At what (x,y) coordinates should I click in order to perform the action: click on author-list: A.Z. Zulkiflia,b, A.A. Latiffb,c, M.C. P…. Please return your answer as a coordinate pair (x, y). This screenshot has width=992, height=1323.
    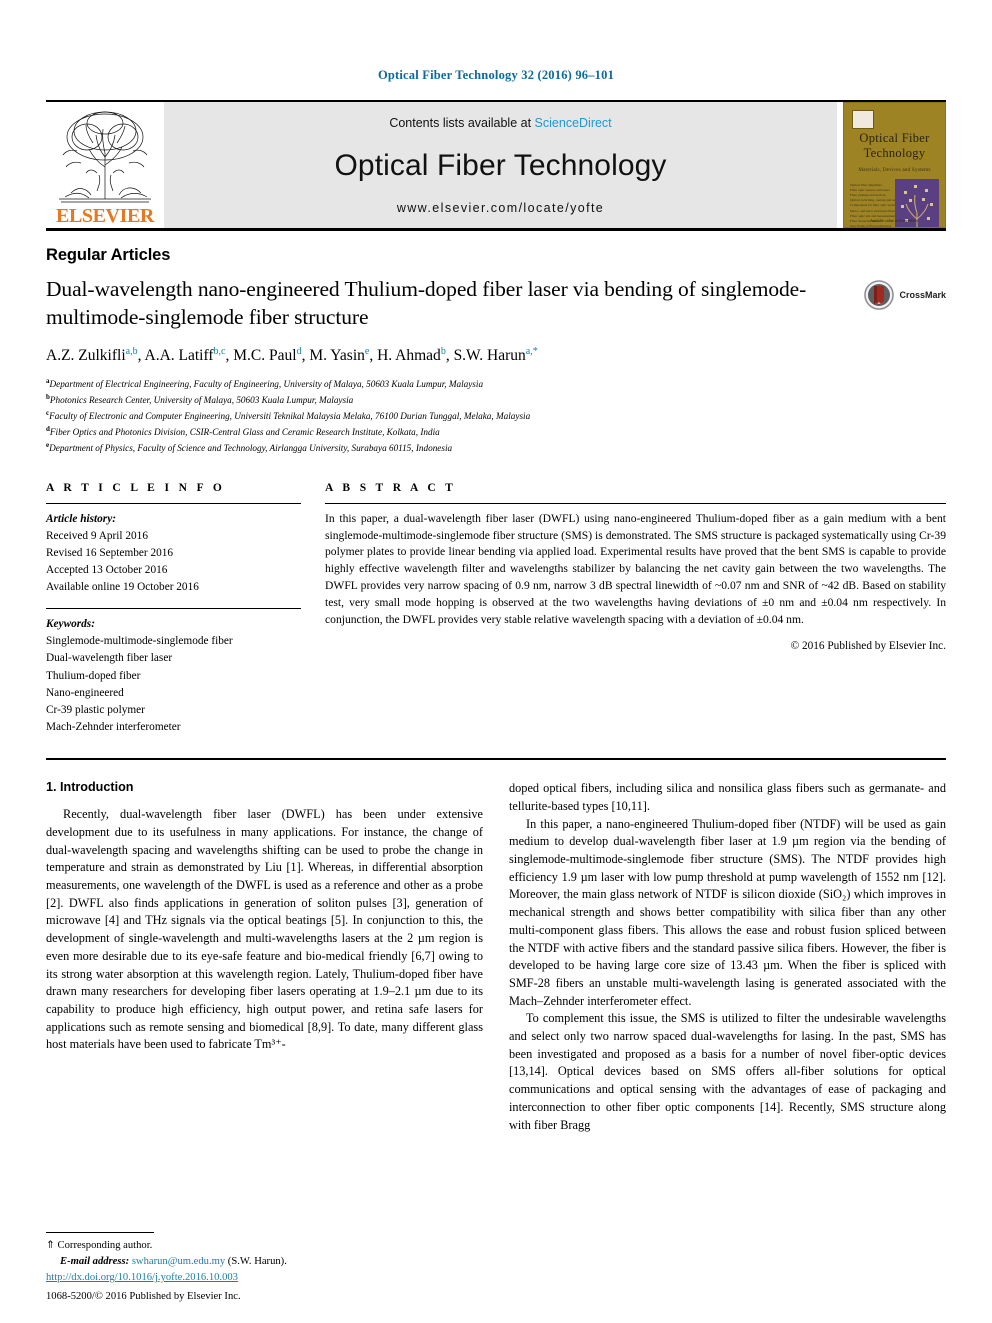
    Looking at the image, I should click on (496, 356).